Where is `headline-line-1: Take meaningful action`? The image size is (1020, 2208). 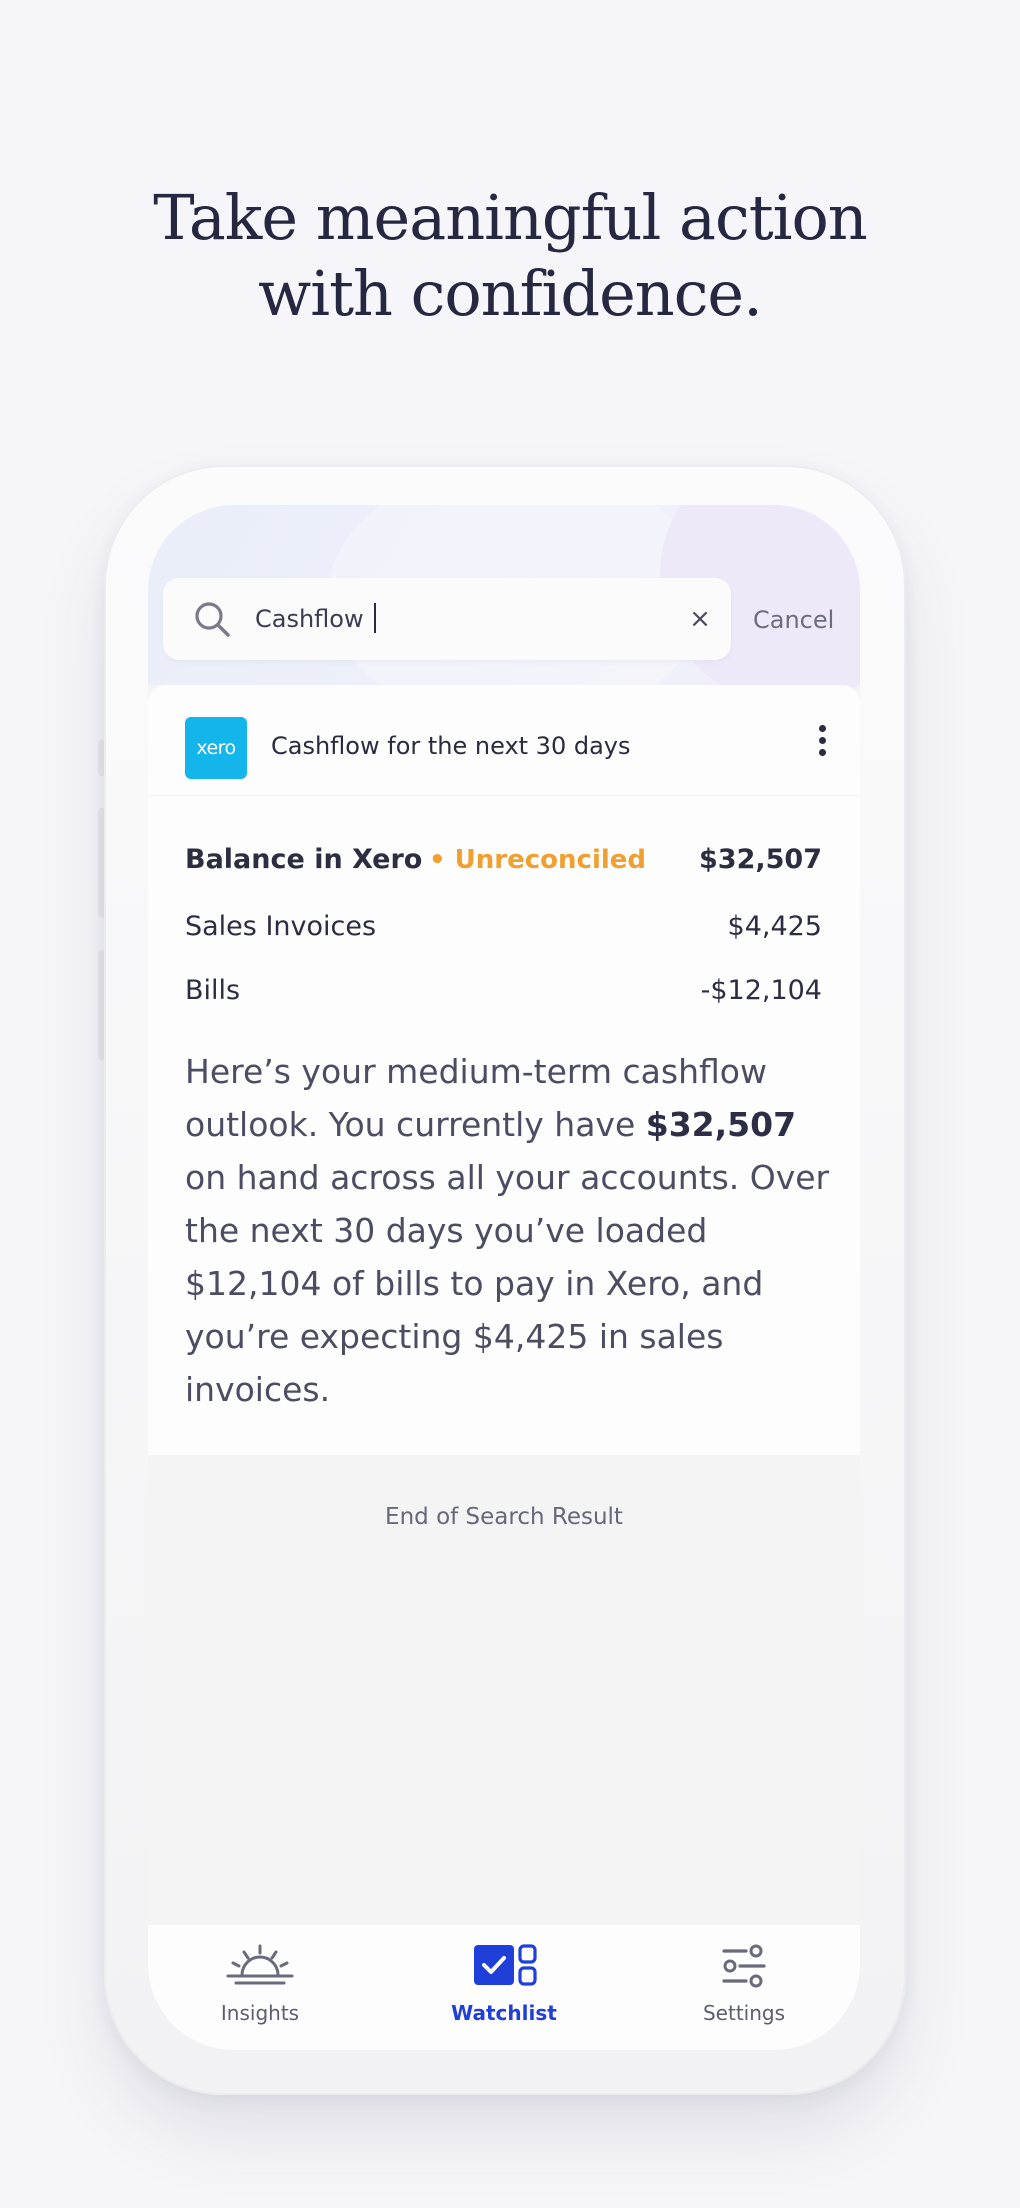 headline-line-1: Take meaningful action is located at coordinates (510, 217).